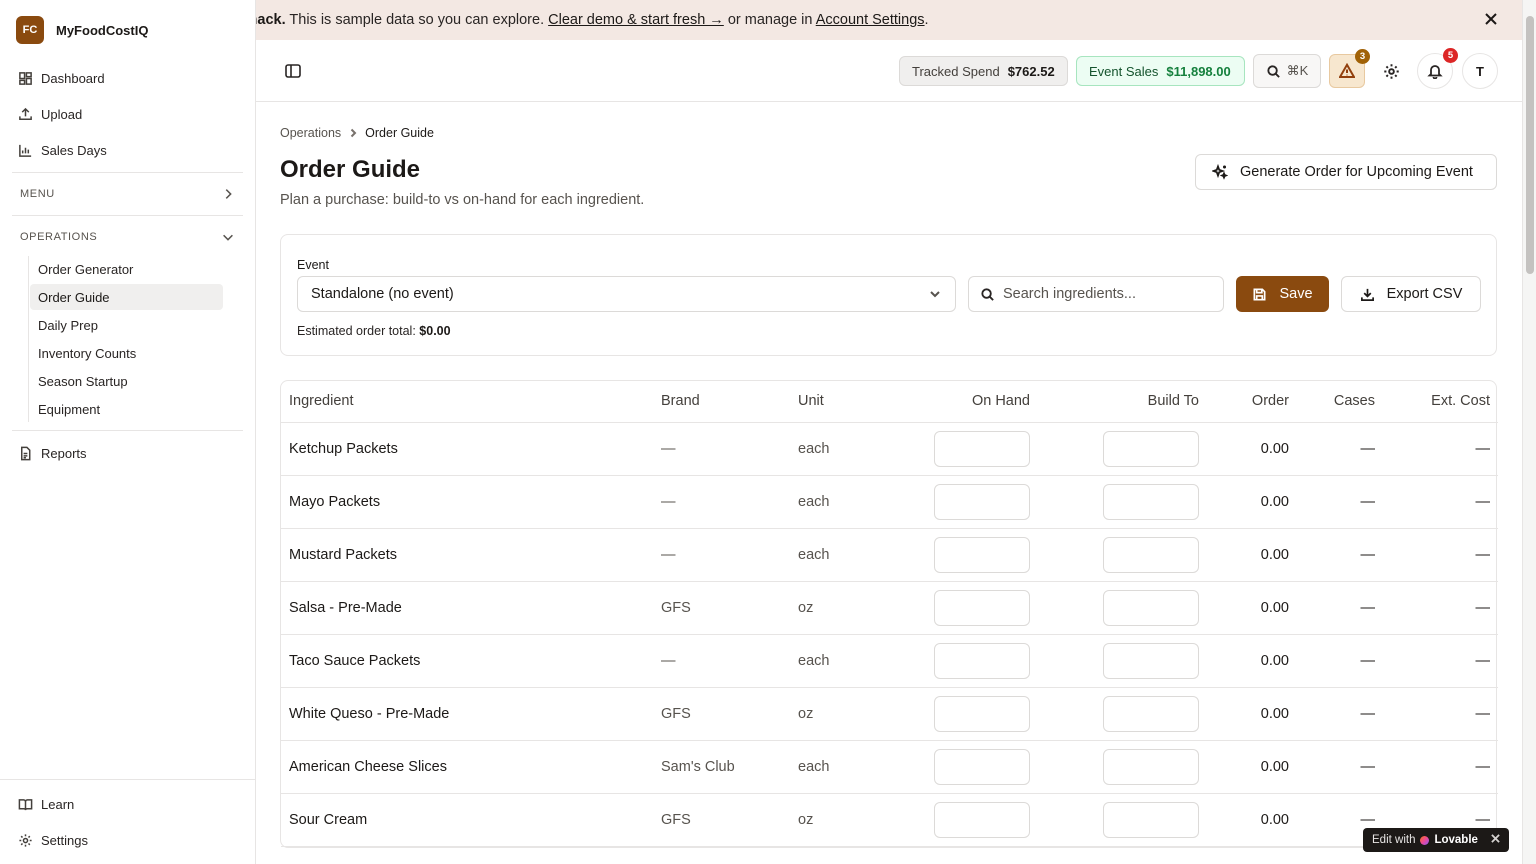 The height and width of the screenshot is (864, 1536). I want to click on lovable-close-button, so click(1495, 840).